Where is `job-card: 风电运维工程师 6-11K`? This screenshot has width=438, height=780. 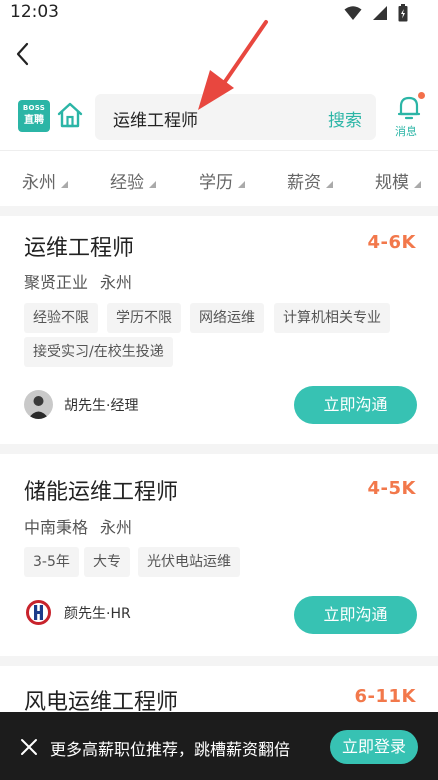 job-card: 风电运维工程师 6-11K is located at coordinates (219, 689).